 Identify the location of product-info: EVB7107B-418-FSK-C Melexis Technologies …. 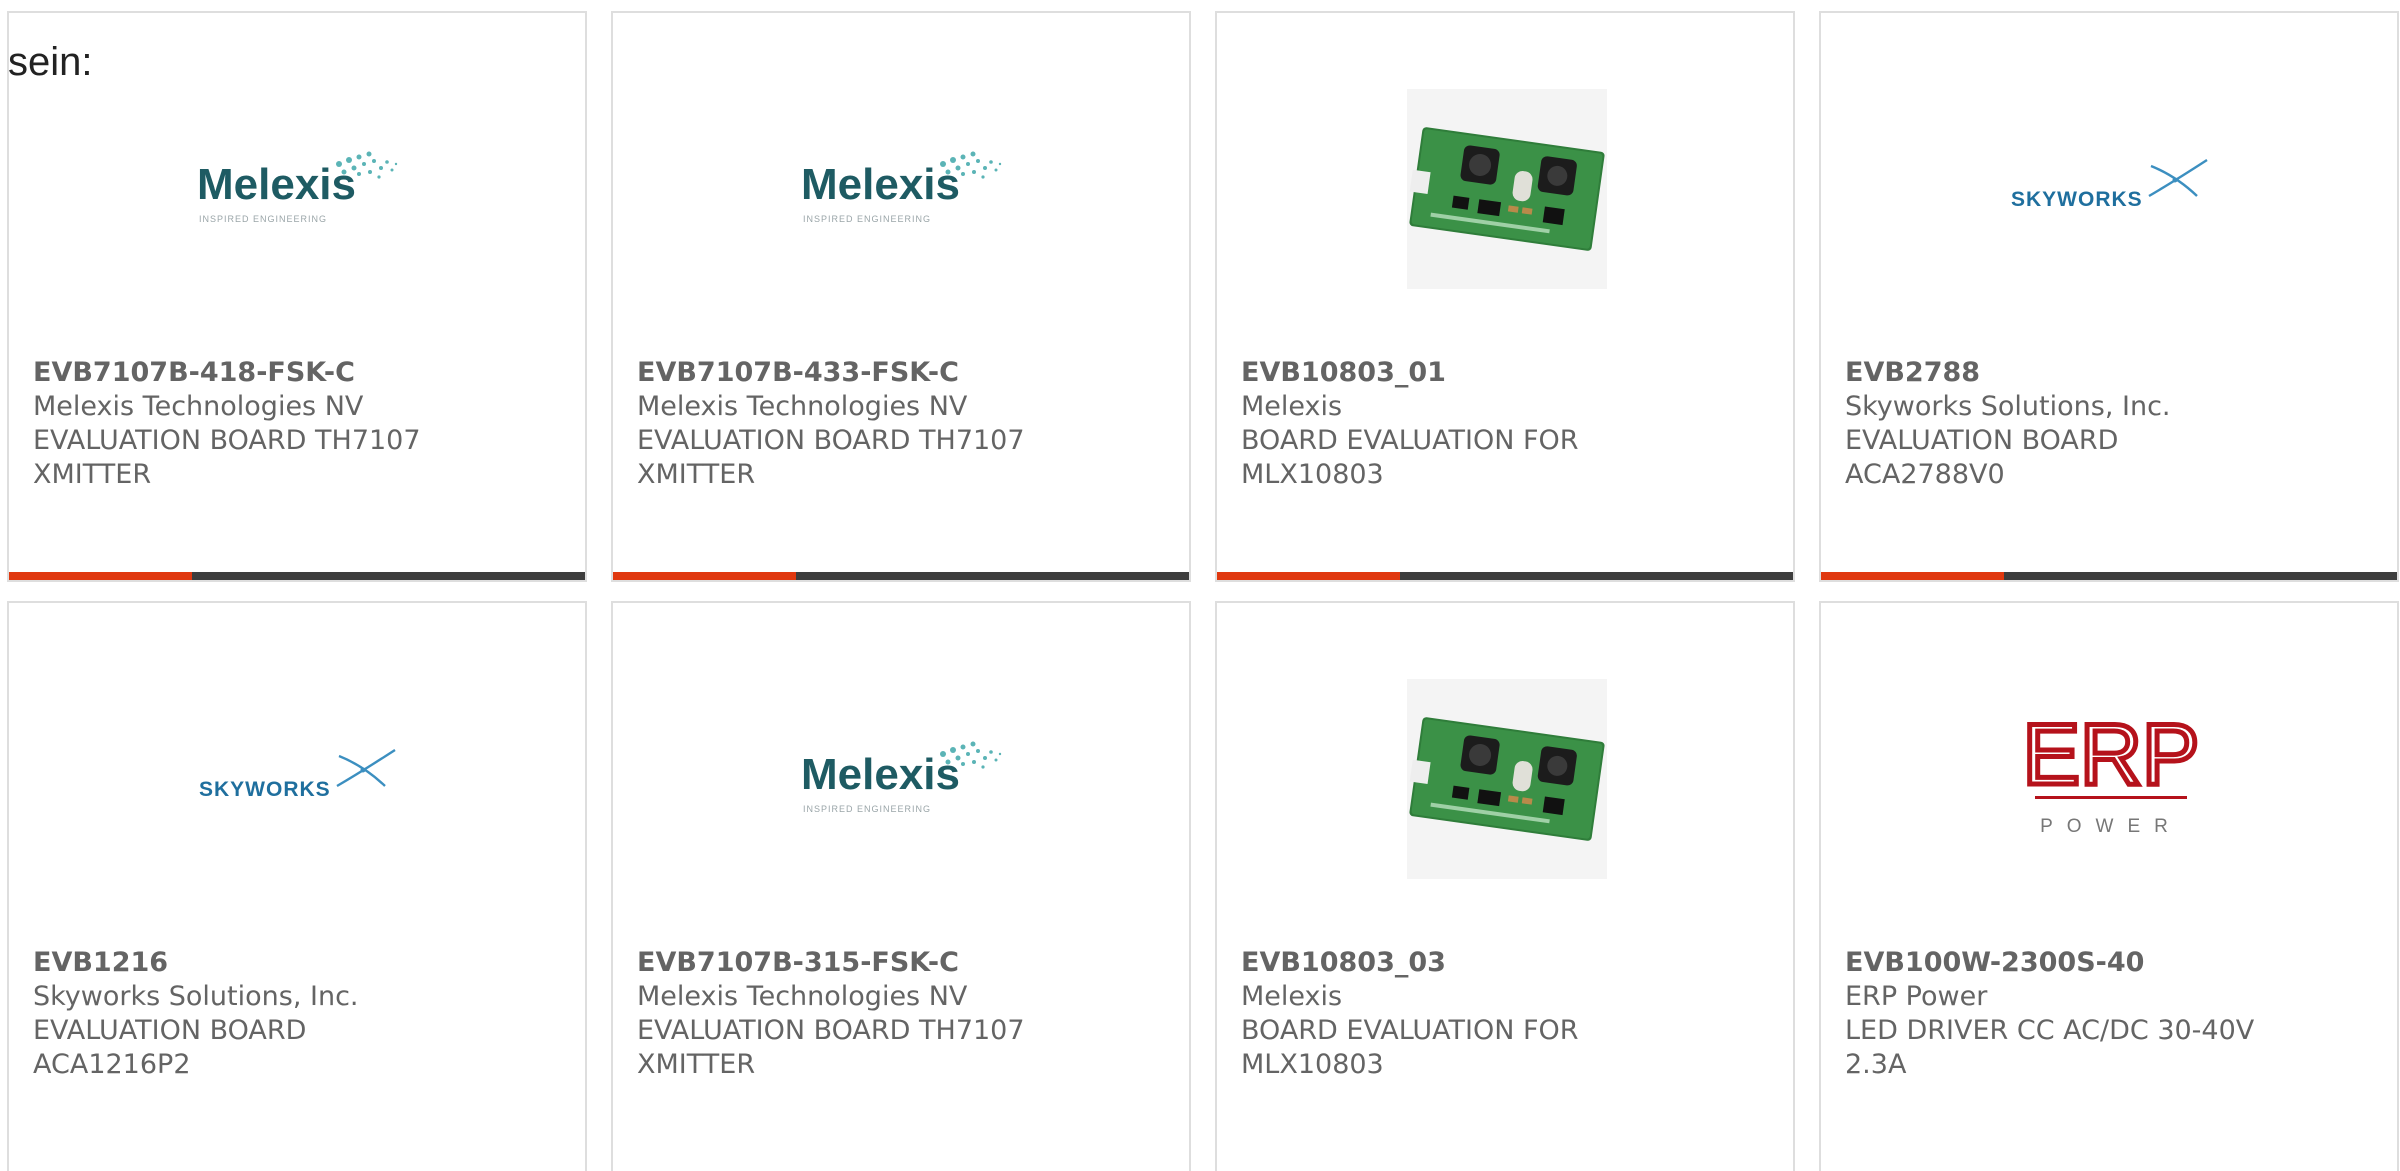
(243, 424).